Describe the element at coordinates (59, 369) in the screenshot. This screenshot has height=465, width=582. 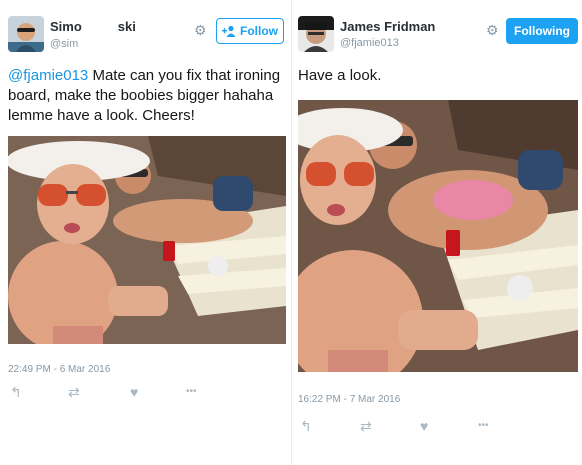
I see `timestamp: 22:49 PM - 6 Mar 2016` at that location.